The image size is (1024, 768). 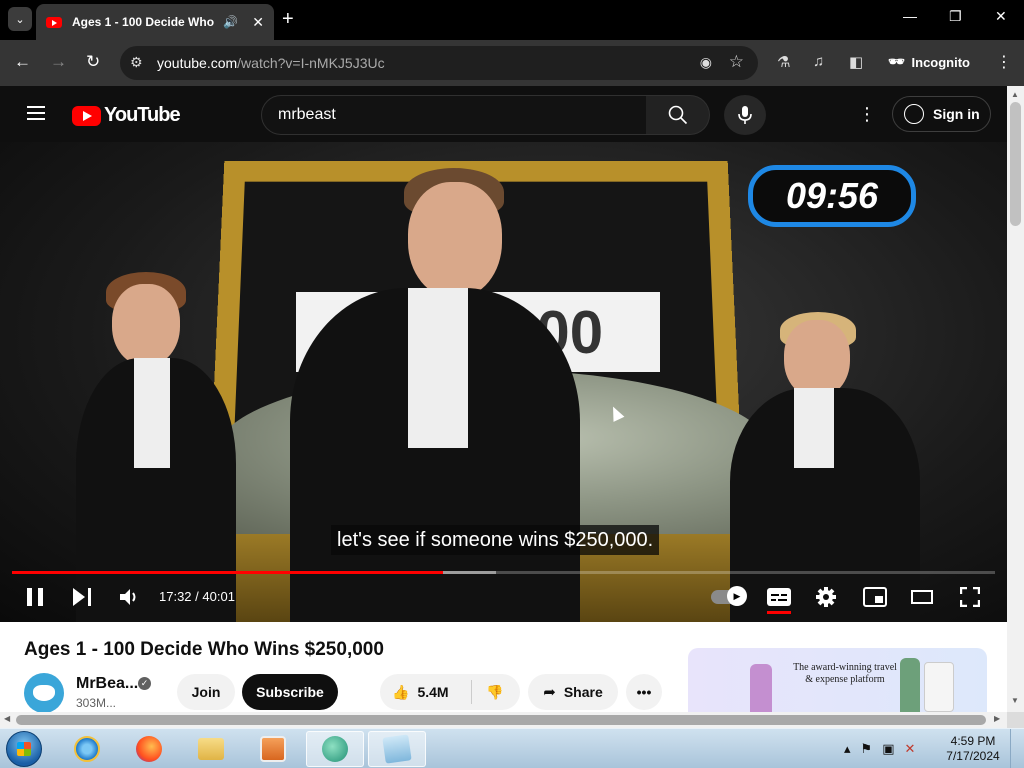 What do you see at coordinates (35, 597) in the screenshot?
I see `pause-icon` at bounding box center [35, 597].